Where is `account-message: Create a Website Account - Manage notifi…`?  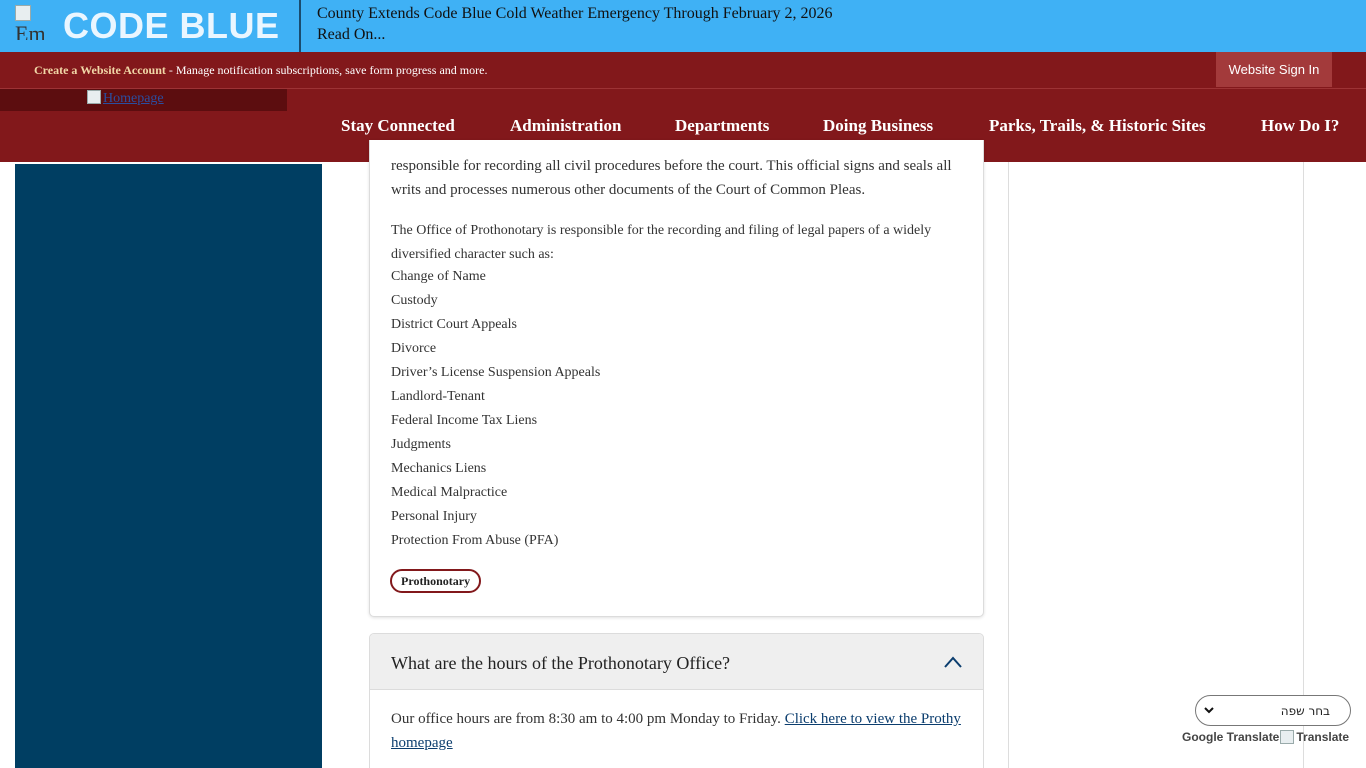
account-message: Create a Website Account - Manage notifi… is located at coordinates (260, 70).